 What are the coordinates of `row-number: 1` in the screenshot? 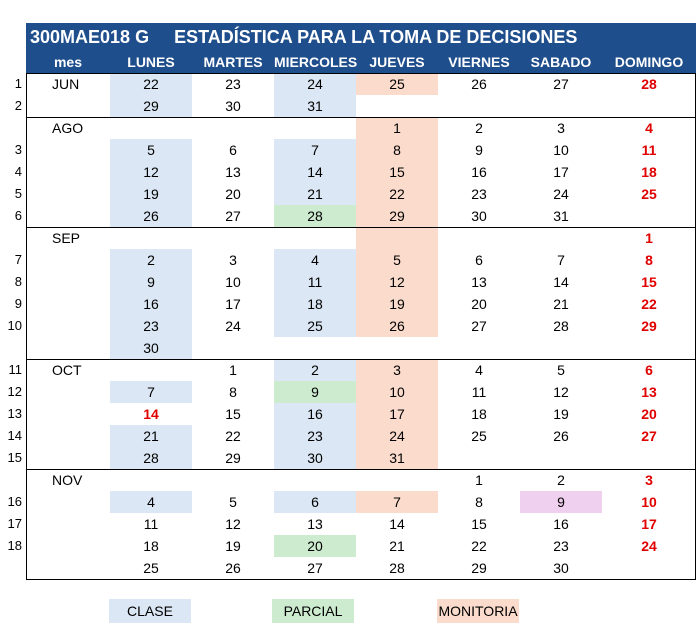 It's located at (18, 83).